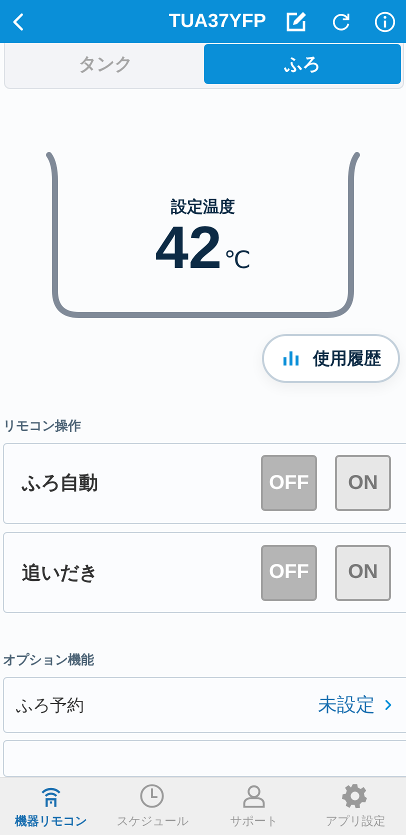 The image size is (406, 835). What do you see at coordinates (346, 705) in the screenshot?
I see `option-value: 未設定` at bounding box center [346, 705].